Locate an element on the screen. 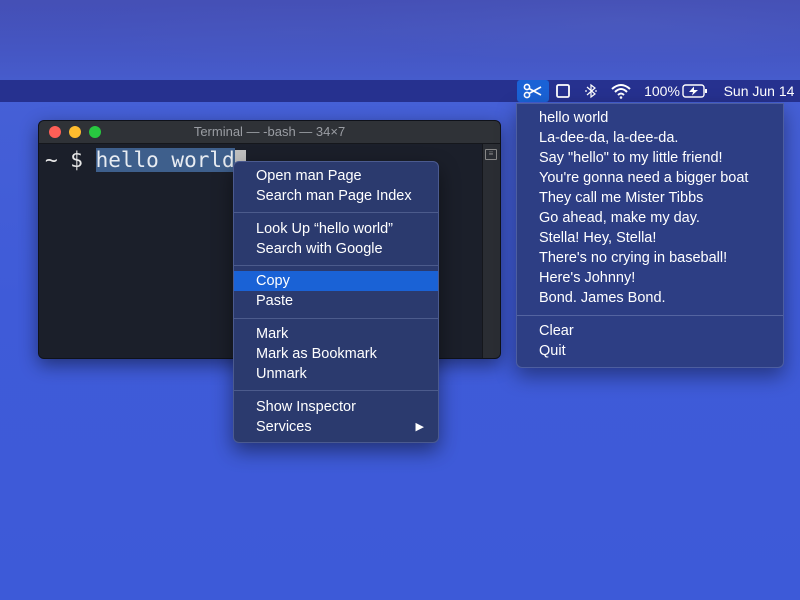  menu-item-copy: Copy is located at coordinates (336, 281).